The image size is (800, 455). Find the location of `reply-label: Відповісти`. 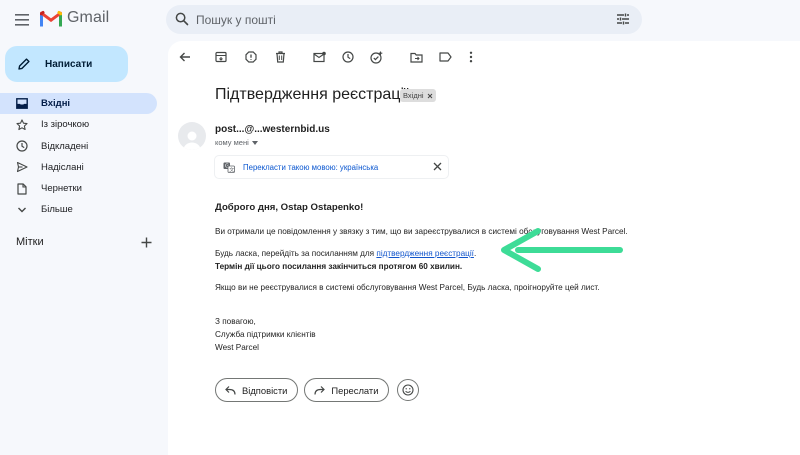

reply-label: Відповісти is located at coordinates (265, 390).